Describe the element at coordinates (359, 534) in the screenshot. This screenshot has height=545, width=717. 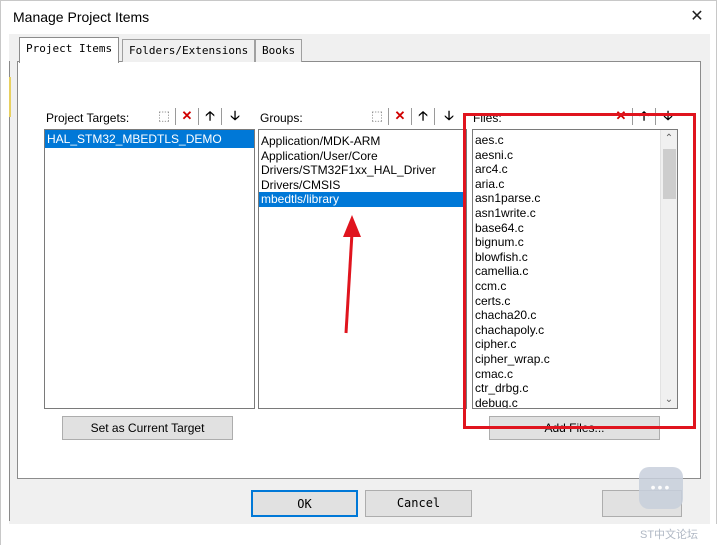
I see `background-code-strip` at that location.